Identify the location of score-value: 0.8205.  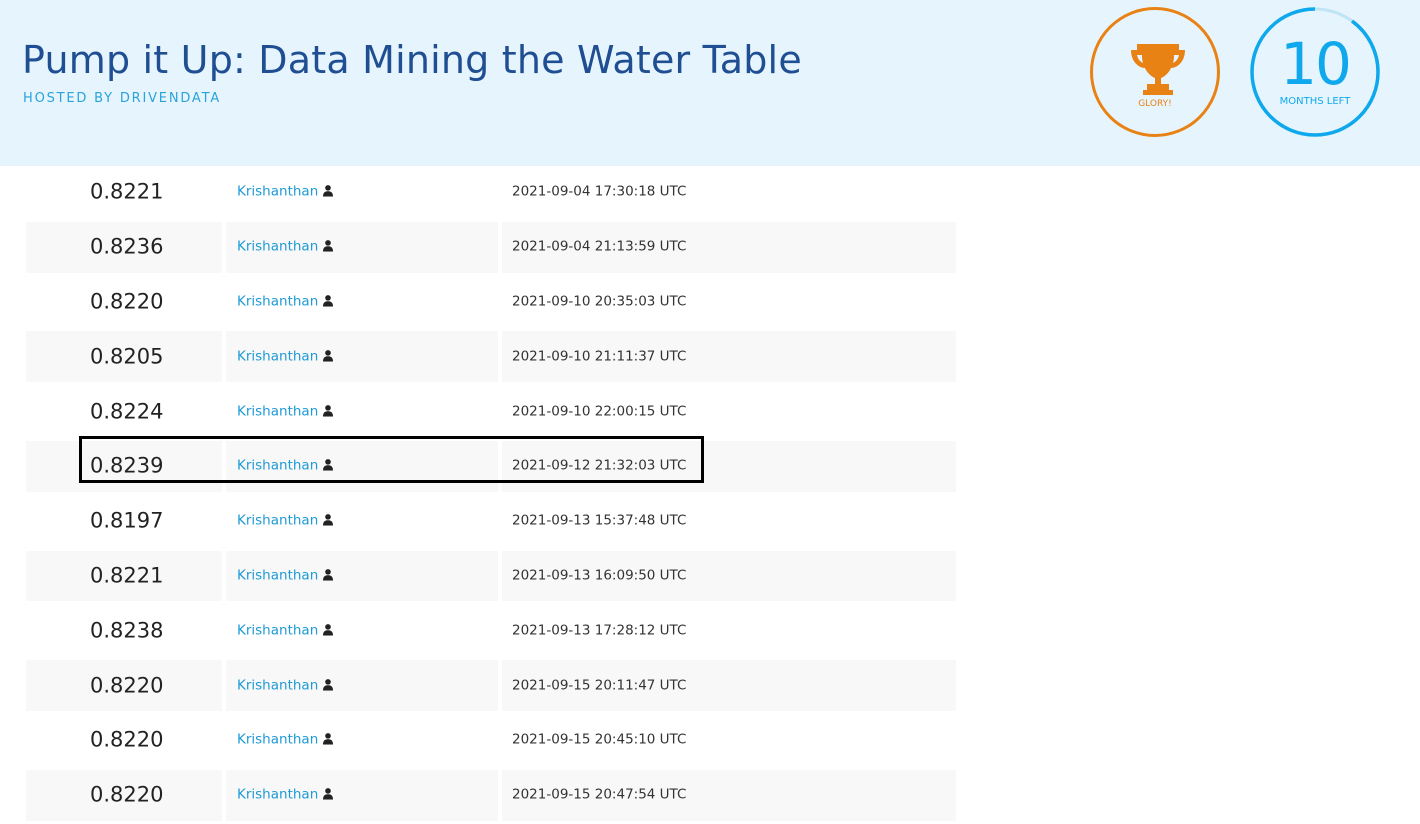
(127, 356).